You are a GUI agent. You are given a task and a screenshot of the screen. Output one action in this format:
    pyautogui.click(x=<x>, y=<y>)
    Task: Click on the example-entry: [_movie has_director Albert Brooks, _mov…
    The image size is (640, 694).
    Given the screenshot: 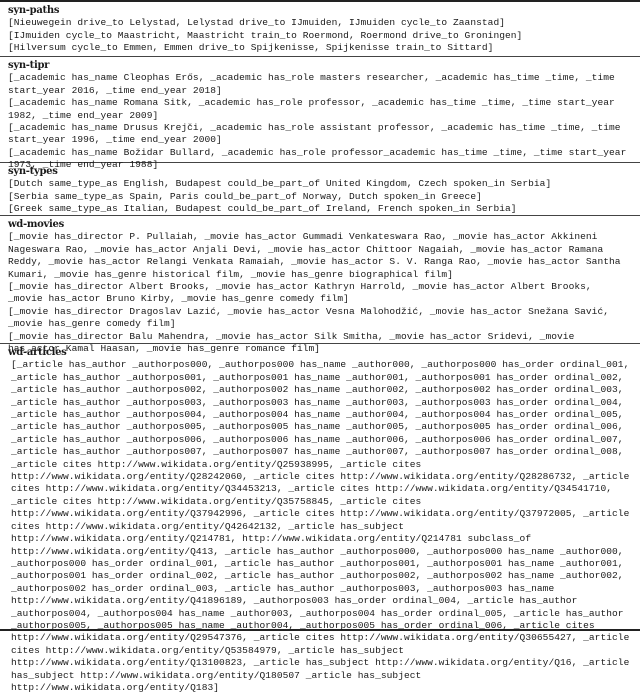 What is the action you would take?
    pyautogui.click(x=300, y=293)
    